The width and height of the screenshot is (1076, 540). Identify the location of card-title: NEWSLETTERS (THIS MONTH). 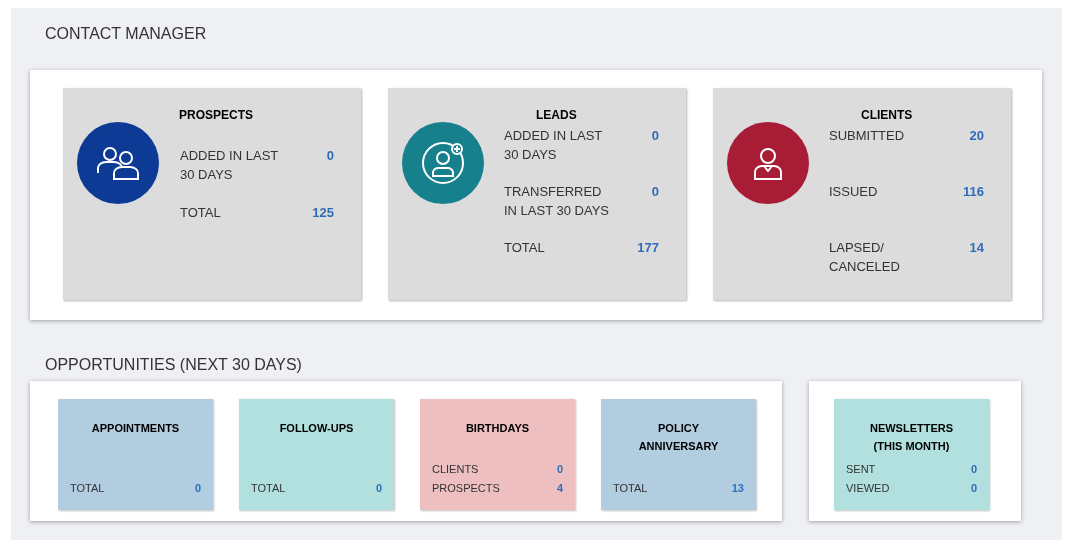
(911, 437).